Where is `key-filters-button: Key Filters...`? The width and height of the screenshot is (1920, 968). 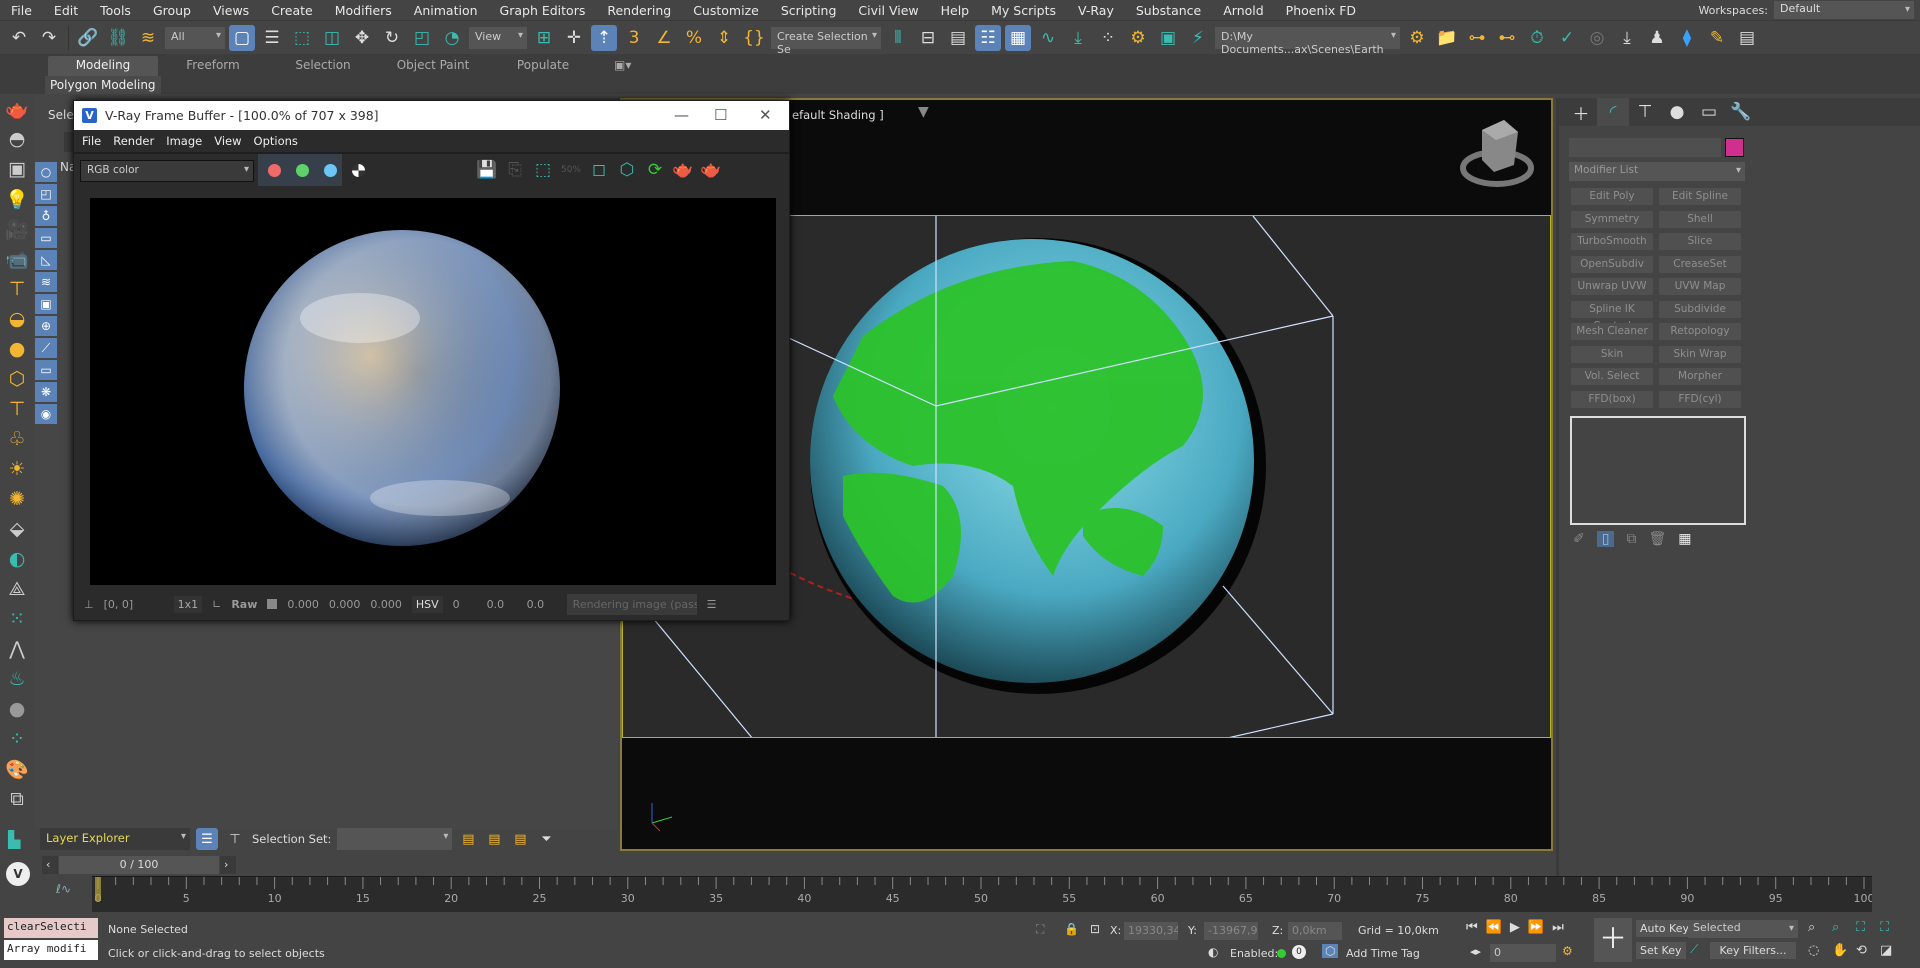 key-filters-button: Key Filters... is located at coordinates (1753, 950).